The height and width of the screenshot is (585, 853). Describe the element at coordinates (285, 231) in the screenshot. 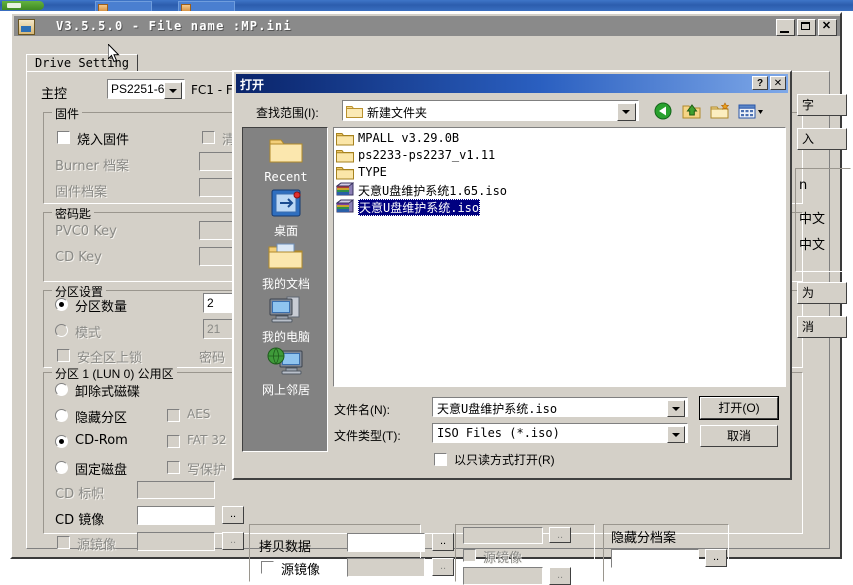

I see `place-label: 桌面` at that location.